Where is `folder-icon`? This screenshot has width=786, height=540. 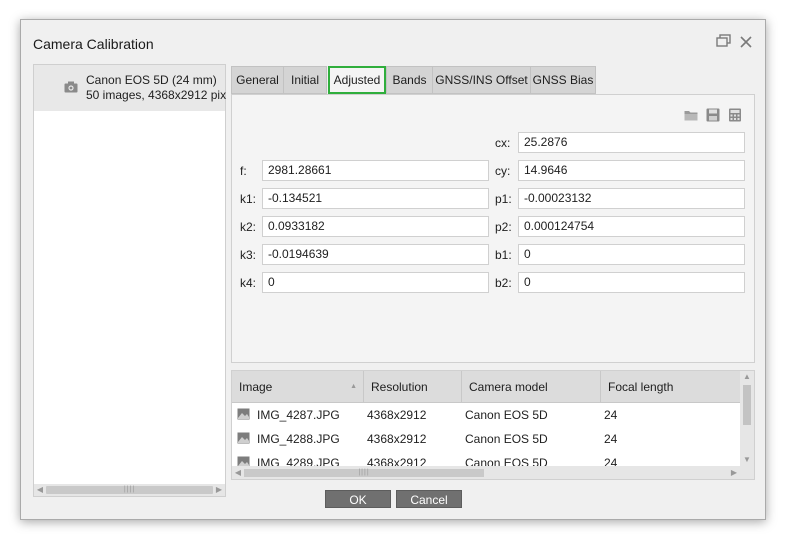
folder-icon is located at coordinates (691, 115).